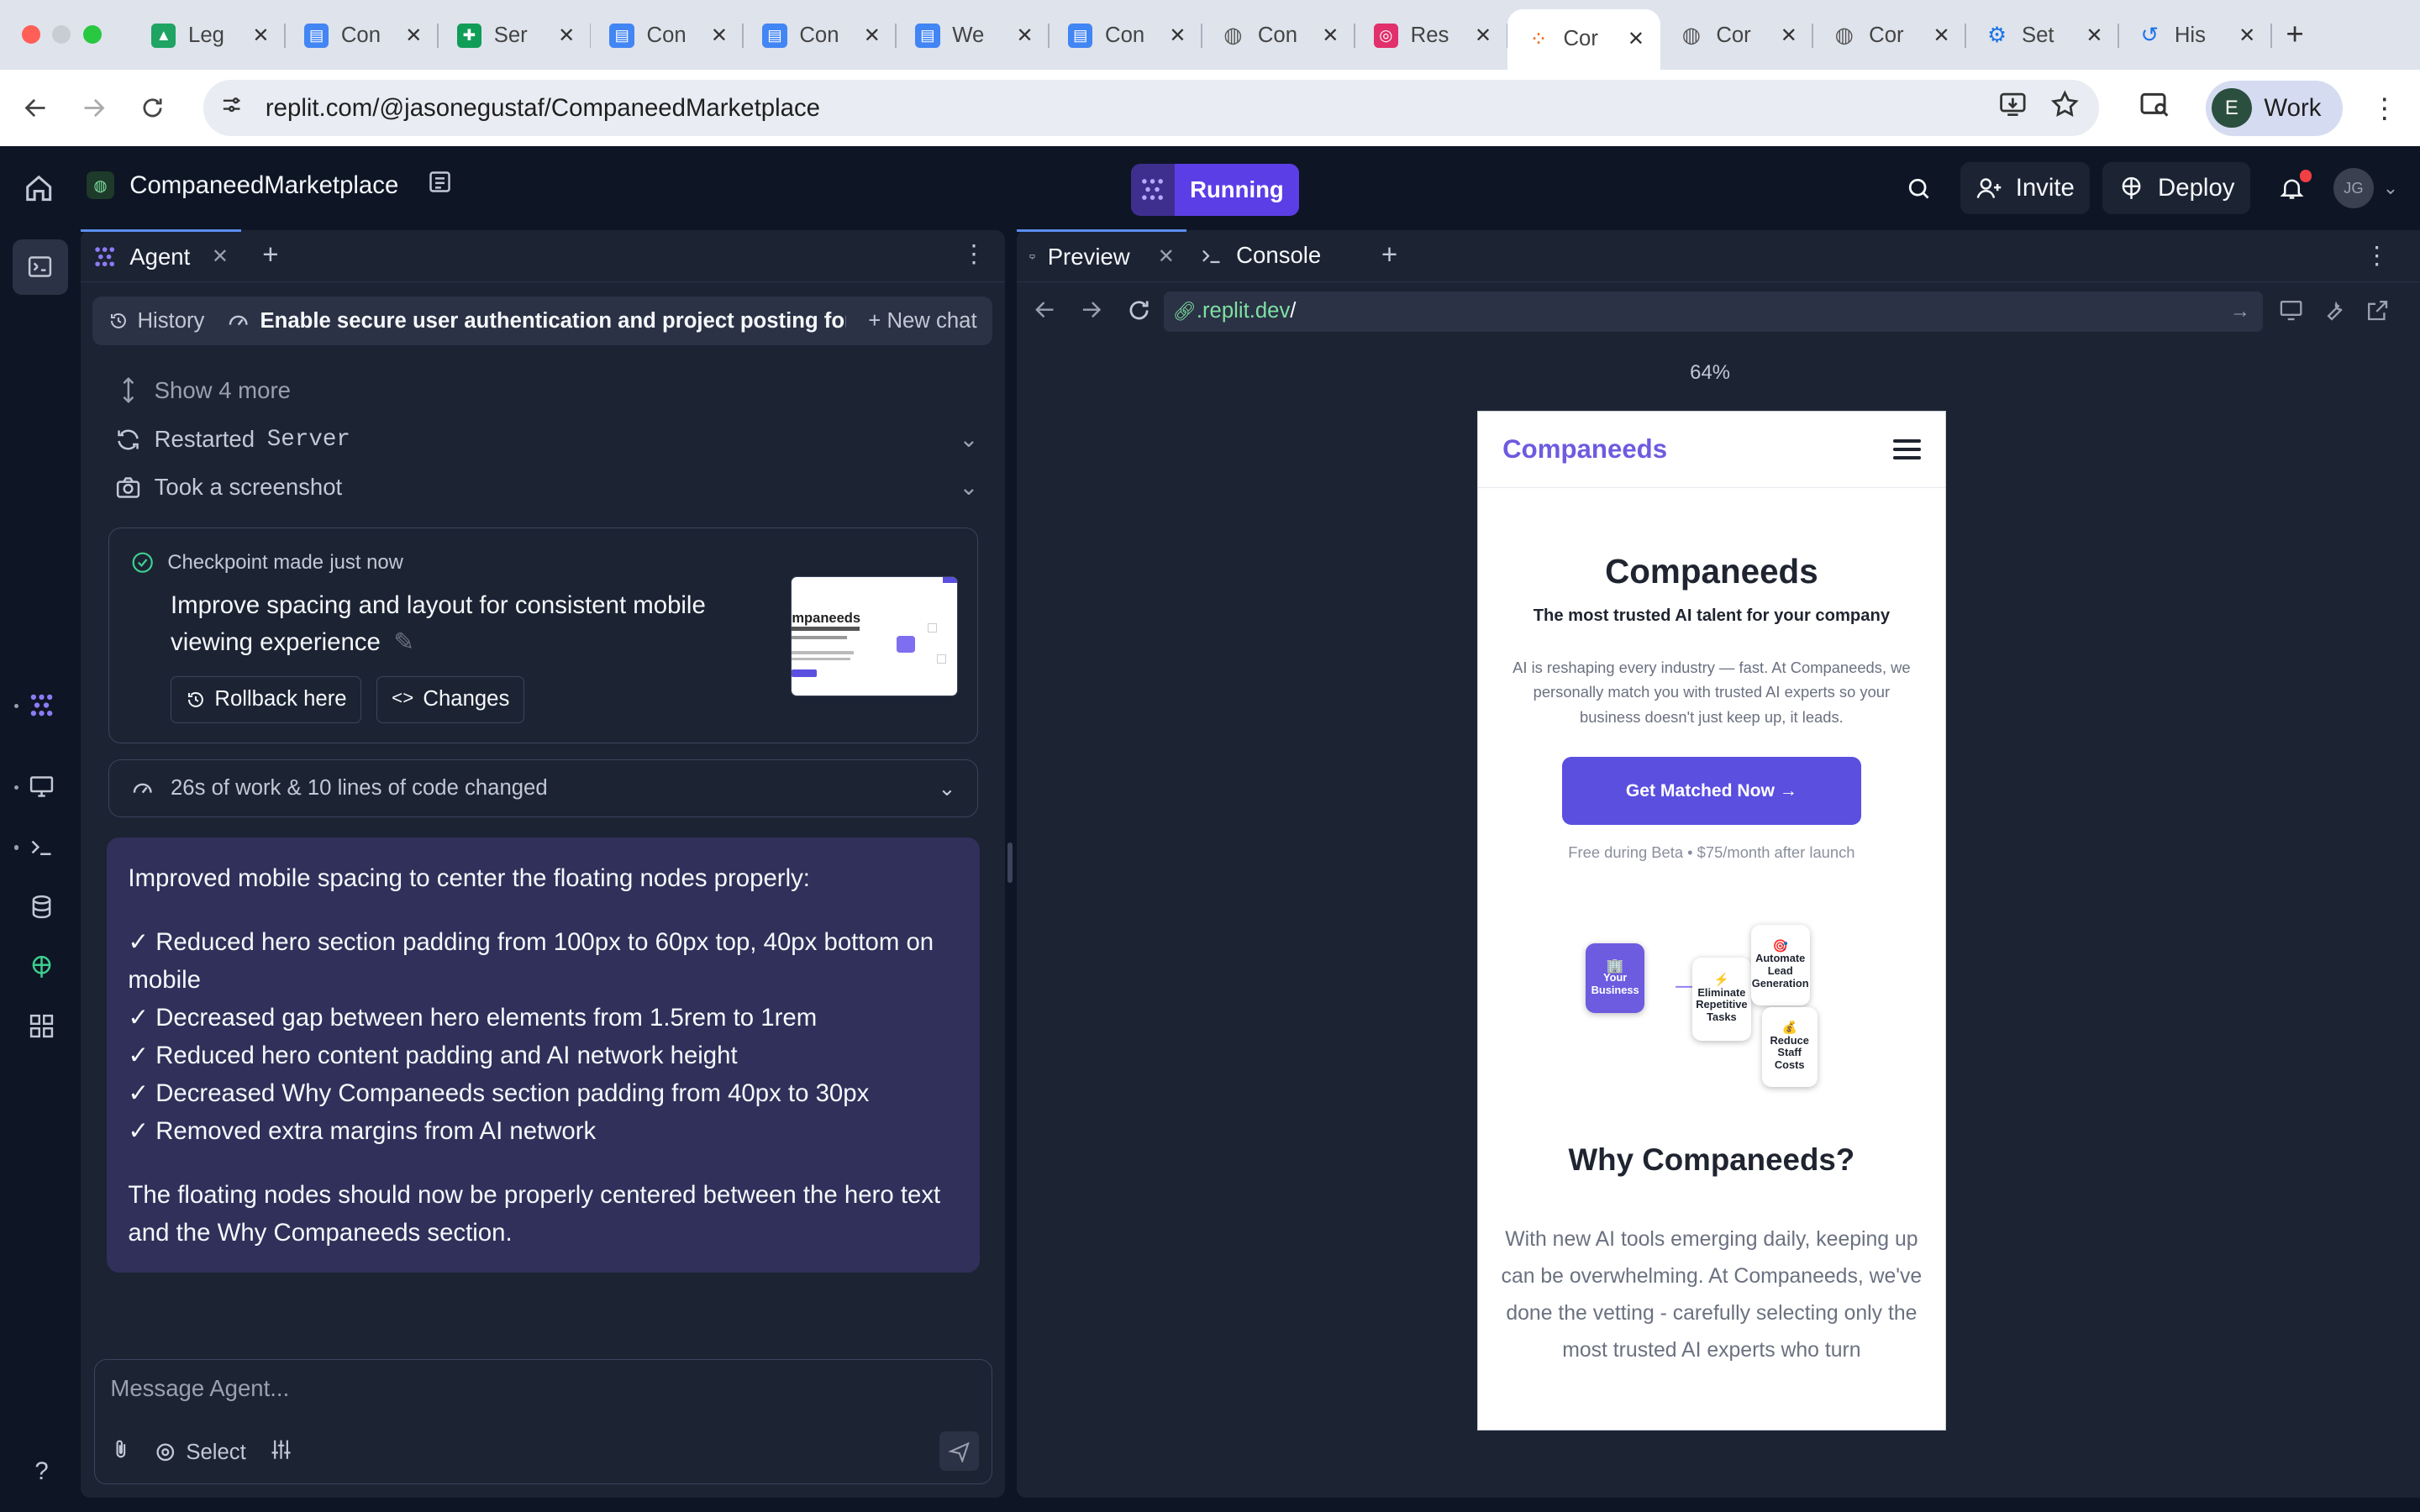 The height and width of the screenshot is (1512, 2420). Describe the element at coordinates (204, 390) in the screenshot. I see `show-more-button: Show 4 more` at that location.